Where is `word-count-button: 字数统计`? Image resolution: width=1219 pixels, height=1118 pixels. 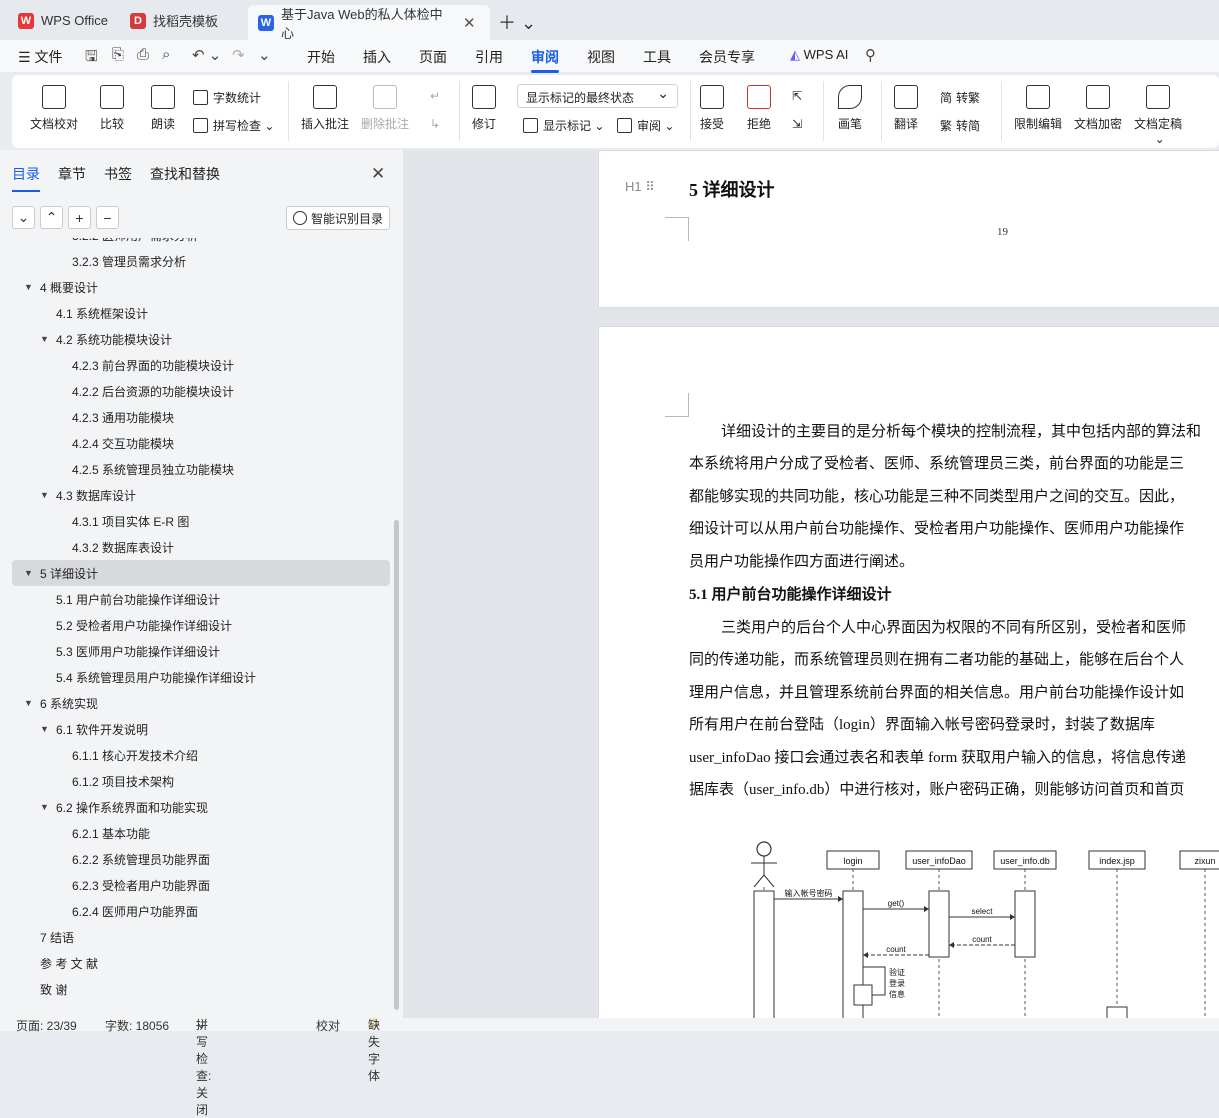
word-count-button: 字数统计 is located at coordinates (227, 97).